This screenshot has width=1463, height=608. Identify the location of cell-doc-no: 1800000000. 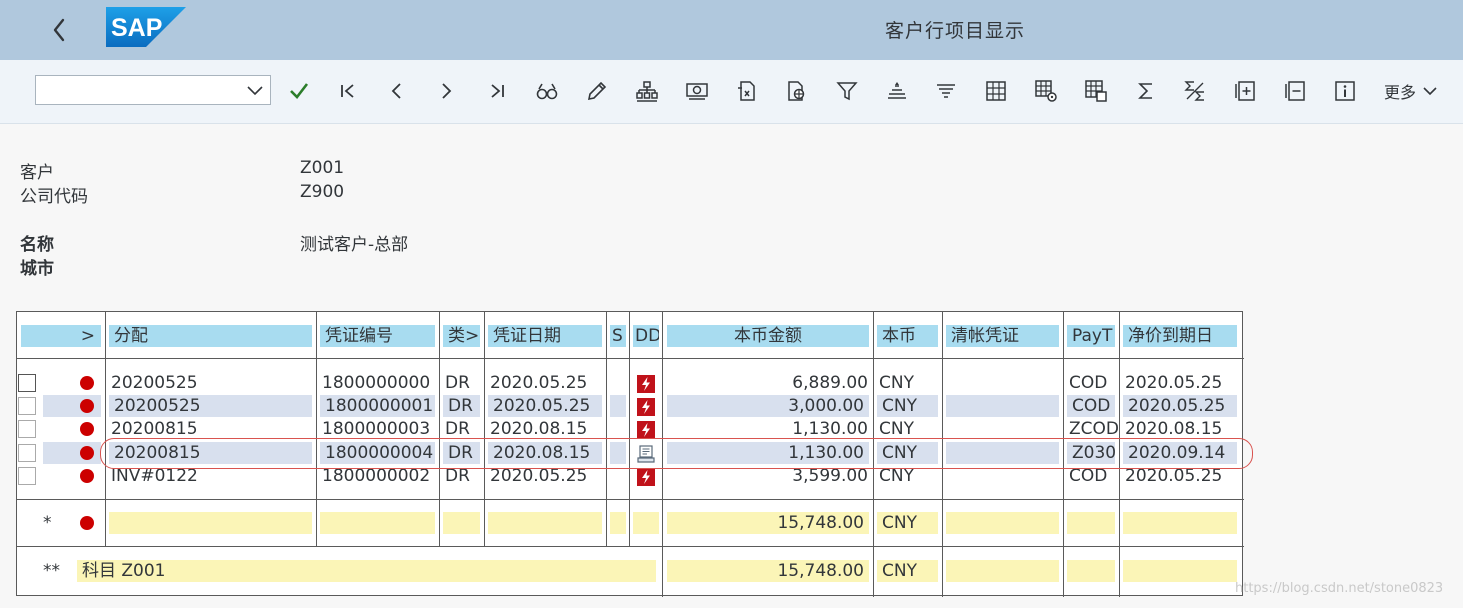
(378, 383).